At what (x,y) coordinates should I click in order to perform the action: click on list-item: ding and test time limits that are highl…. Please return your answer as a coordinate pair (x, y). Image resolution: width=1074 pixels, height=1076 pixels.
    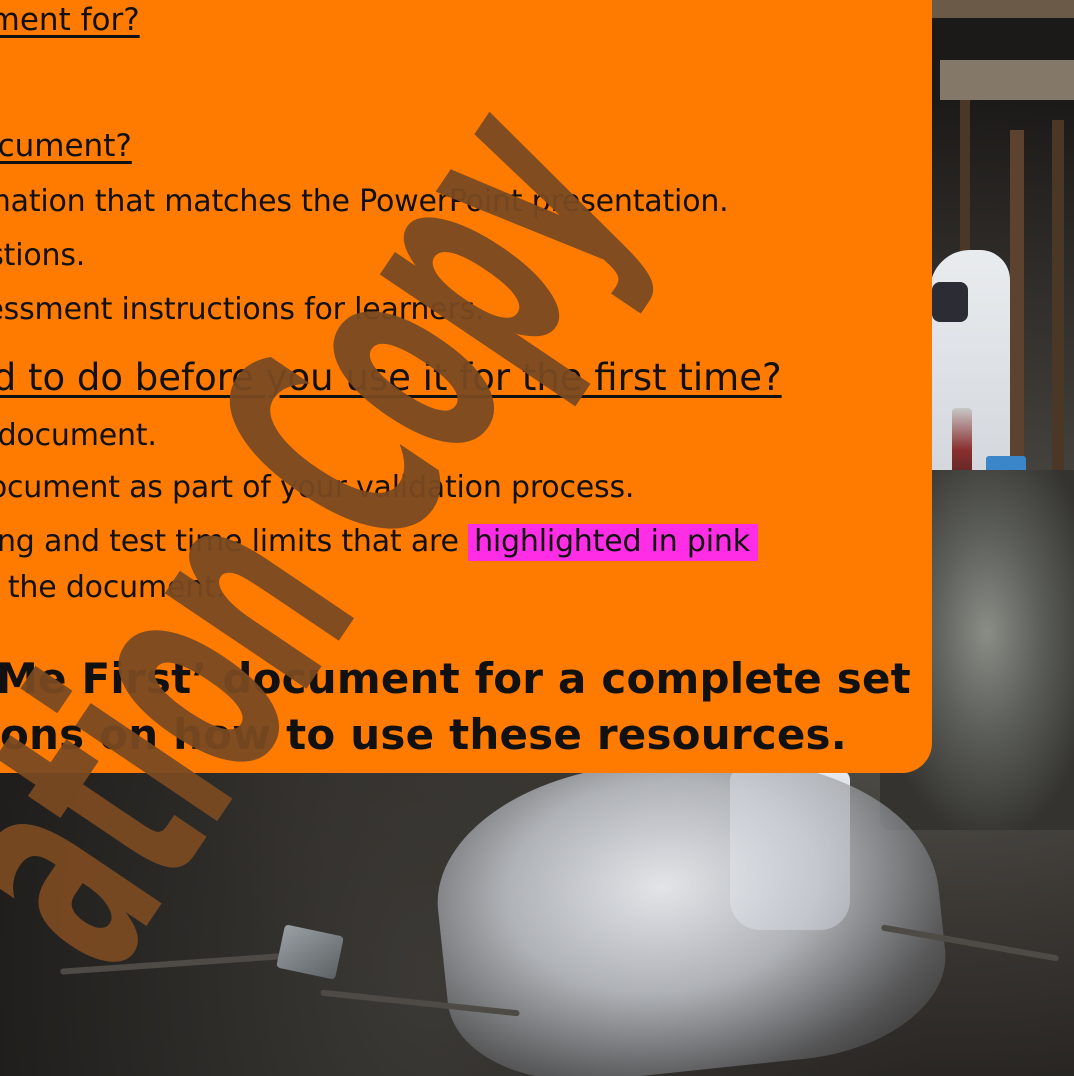
    Looking at the image, I should click on (379, 542).